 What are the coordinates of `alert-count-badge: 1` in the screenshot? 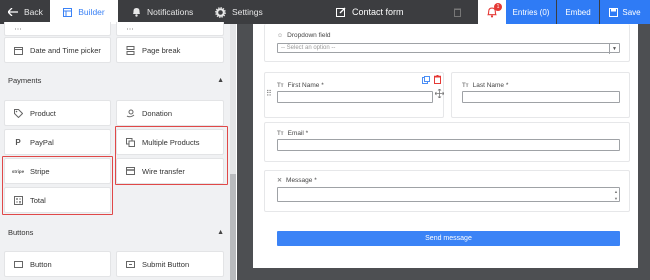 It's located at (498, 7).